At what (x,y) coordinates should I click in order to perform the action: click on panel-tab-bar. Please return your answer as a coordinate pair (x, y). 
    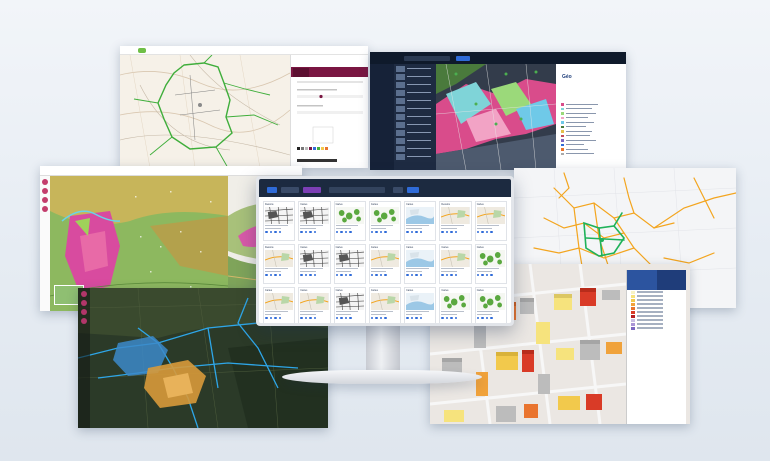
    Looking at the image, I should click on (329, 72).